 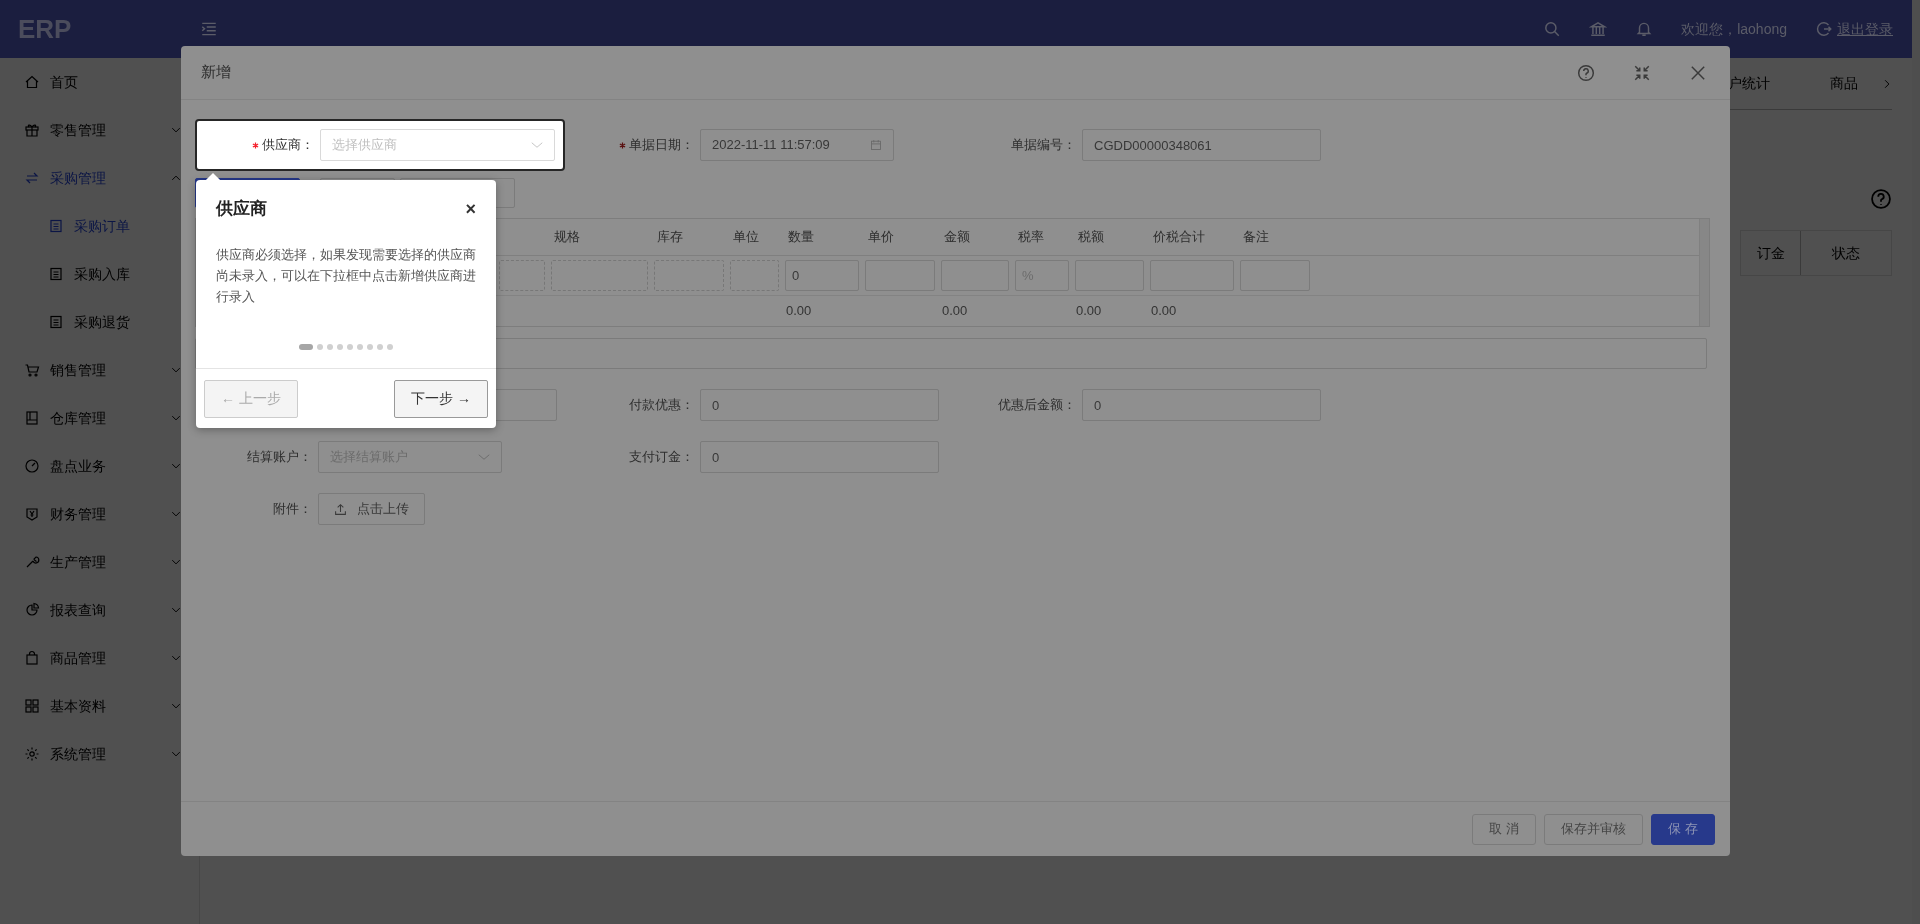 What do you see at coordinates (670, 237) in the screenshot?
I see `column-header: 库存` at bounding box center [670, 237].